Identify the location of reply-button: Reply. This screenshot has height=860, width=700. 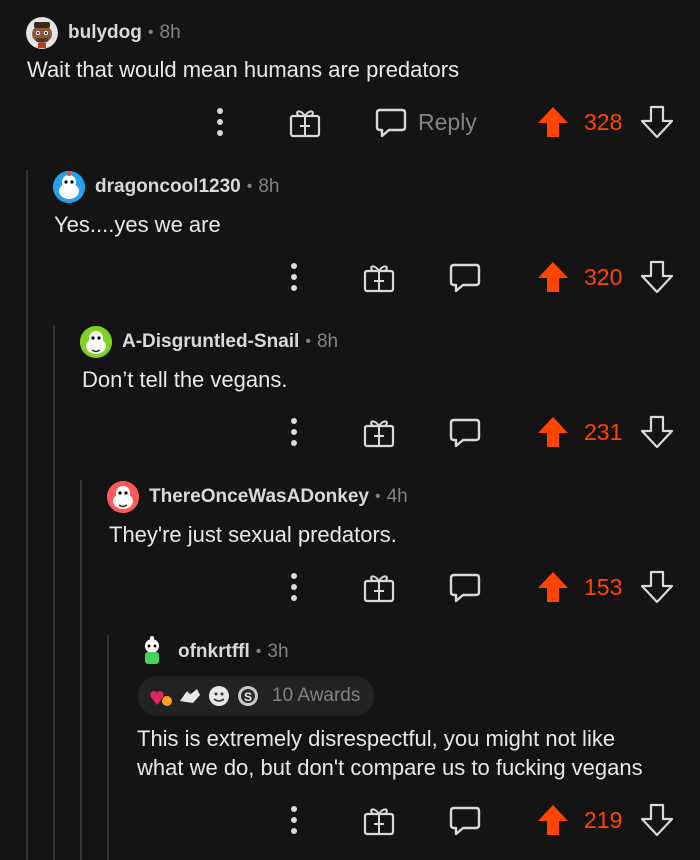
(425, 122).